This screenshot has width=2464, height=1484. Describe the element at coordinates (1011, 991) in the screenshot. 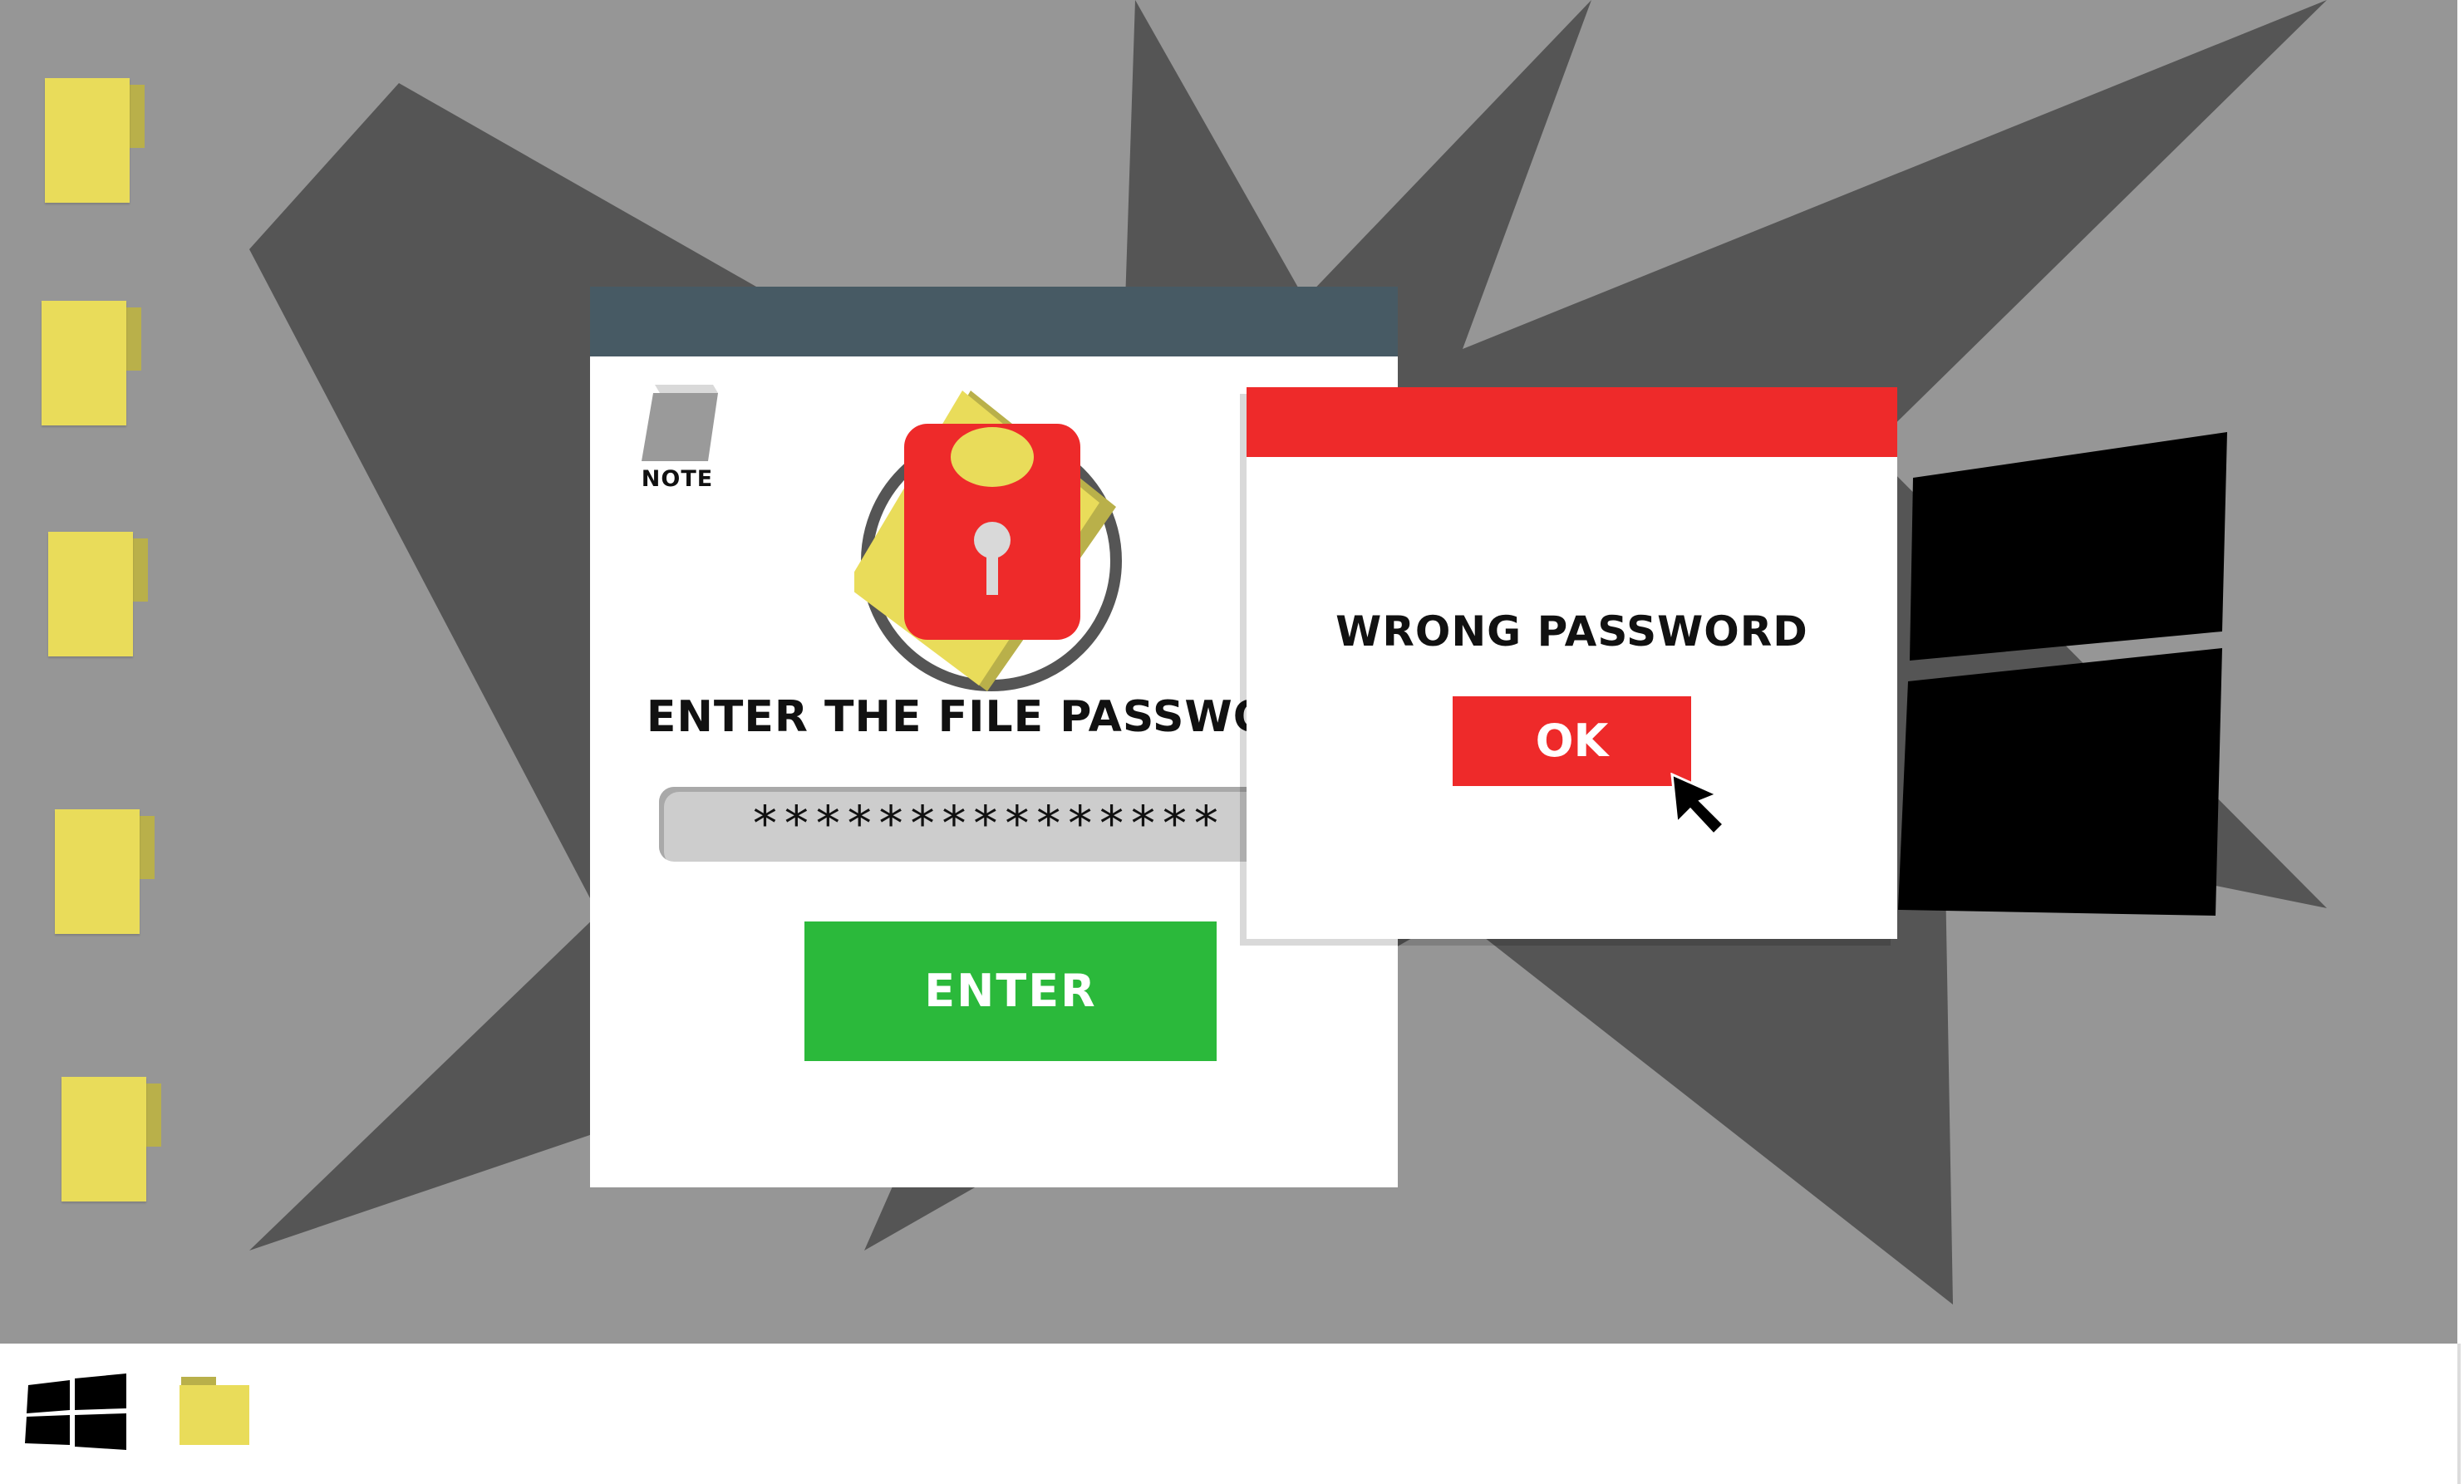

I see `enter-button: ENTER` at that location.